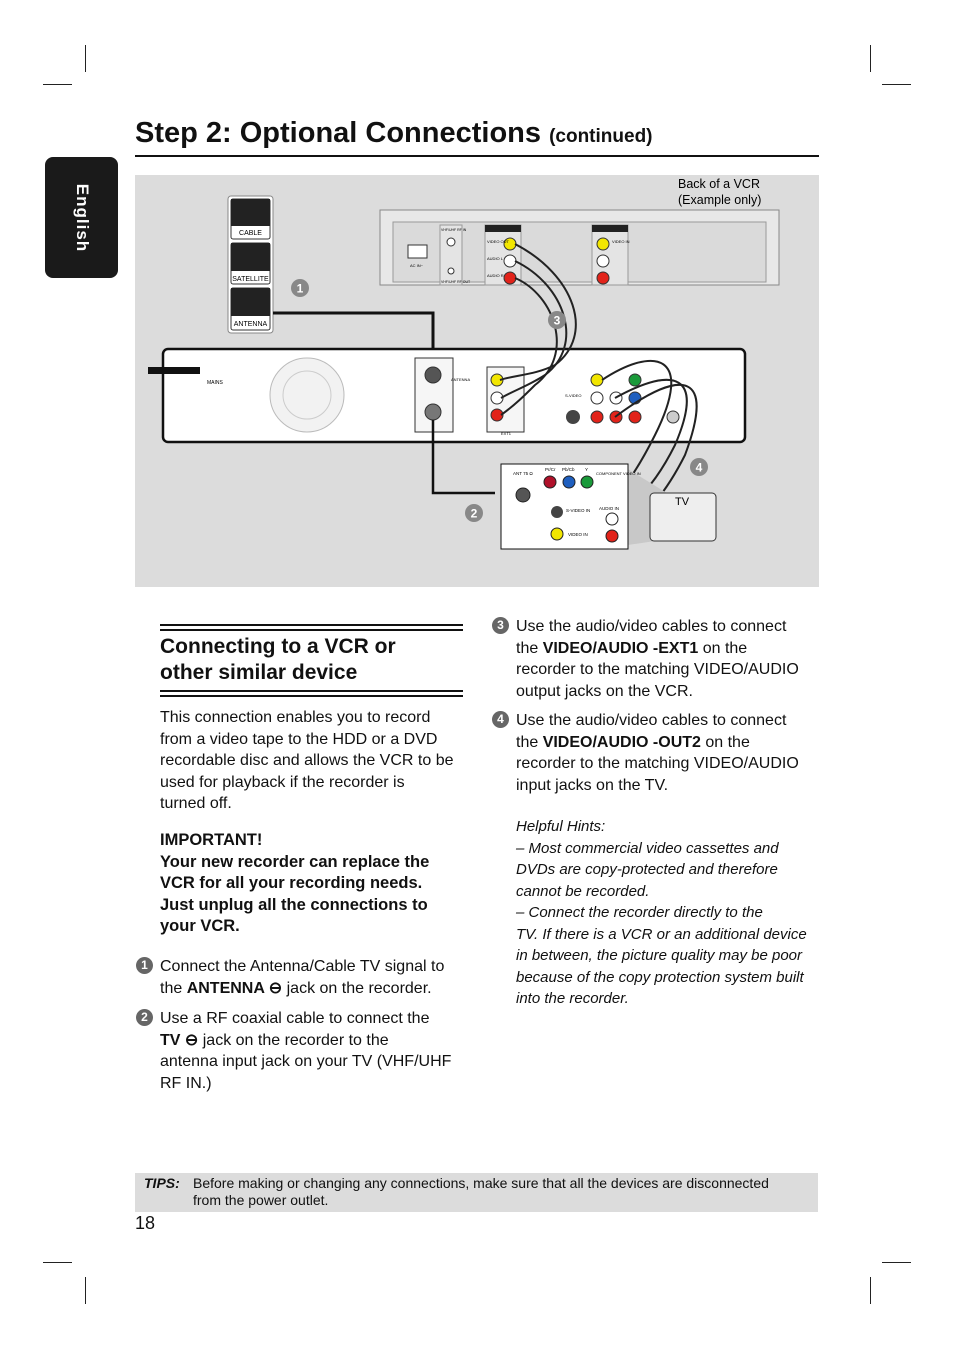 This screenshot has width=954, height=1347. What do you see at coordinates (474, 514) in the screenshot?
I see `step-2-marker: 2` at bounding box center [474, 514].